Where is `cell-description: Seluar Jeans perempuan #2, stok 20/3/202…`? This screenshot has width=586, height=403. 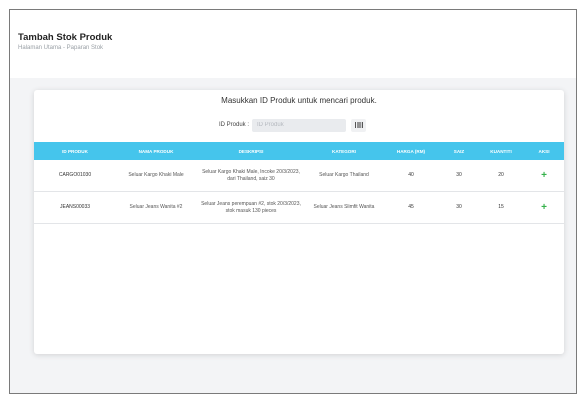 cell-description: Seluar Jeans perempuan #2, stok 20/3/202… is located at coordinates (251, 207).